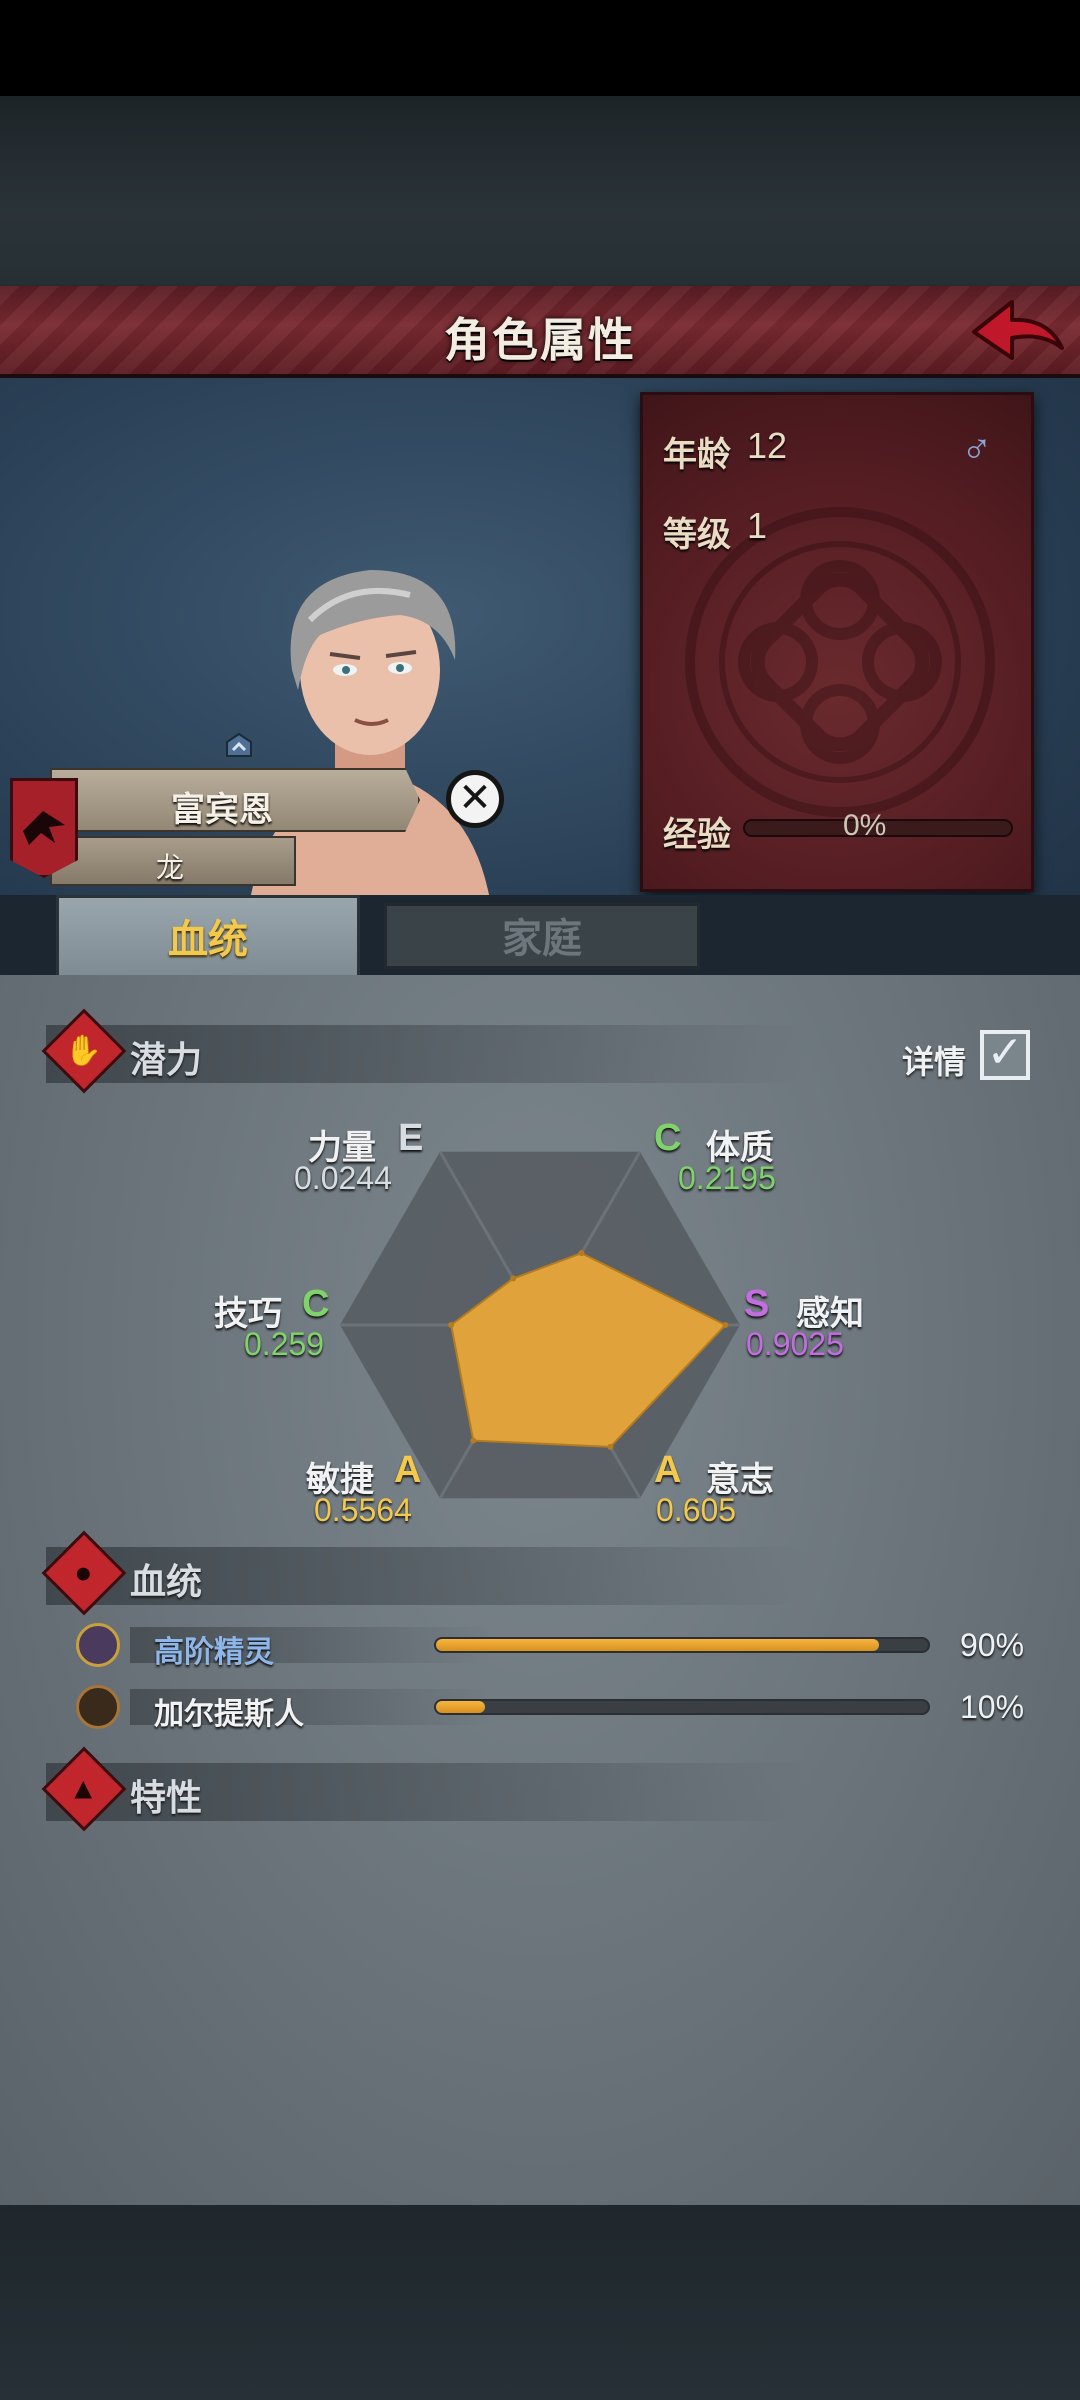  I want to click on exp-value: 0%, so click(865, 825).